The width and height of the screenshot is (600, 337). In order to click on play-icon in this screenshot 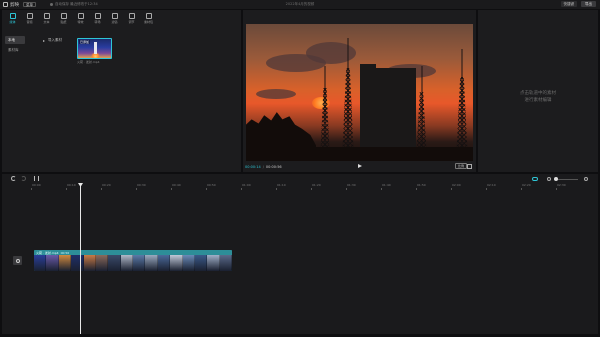, I will do `click(360, 166)`.